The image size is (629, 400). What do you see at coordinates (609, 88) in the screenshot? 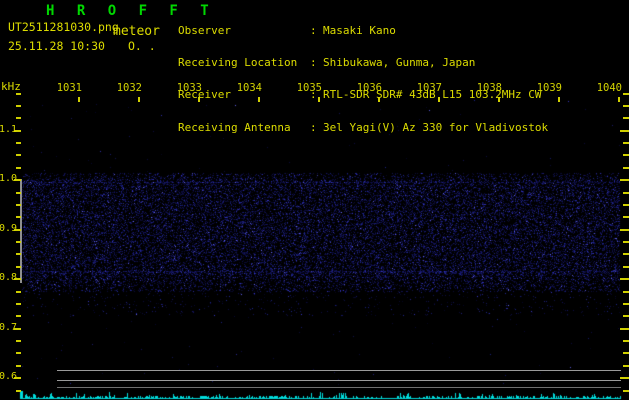
I see `time-axis-label: 1040` at bounding box center [609, 88].